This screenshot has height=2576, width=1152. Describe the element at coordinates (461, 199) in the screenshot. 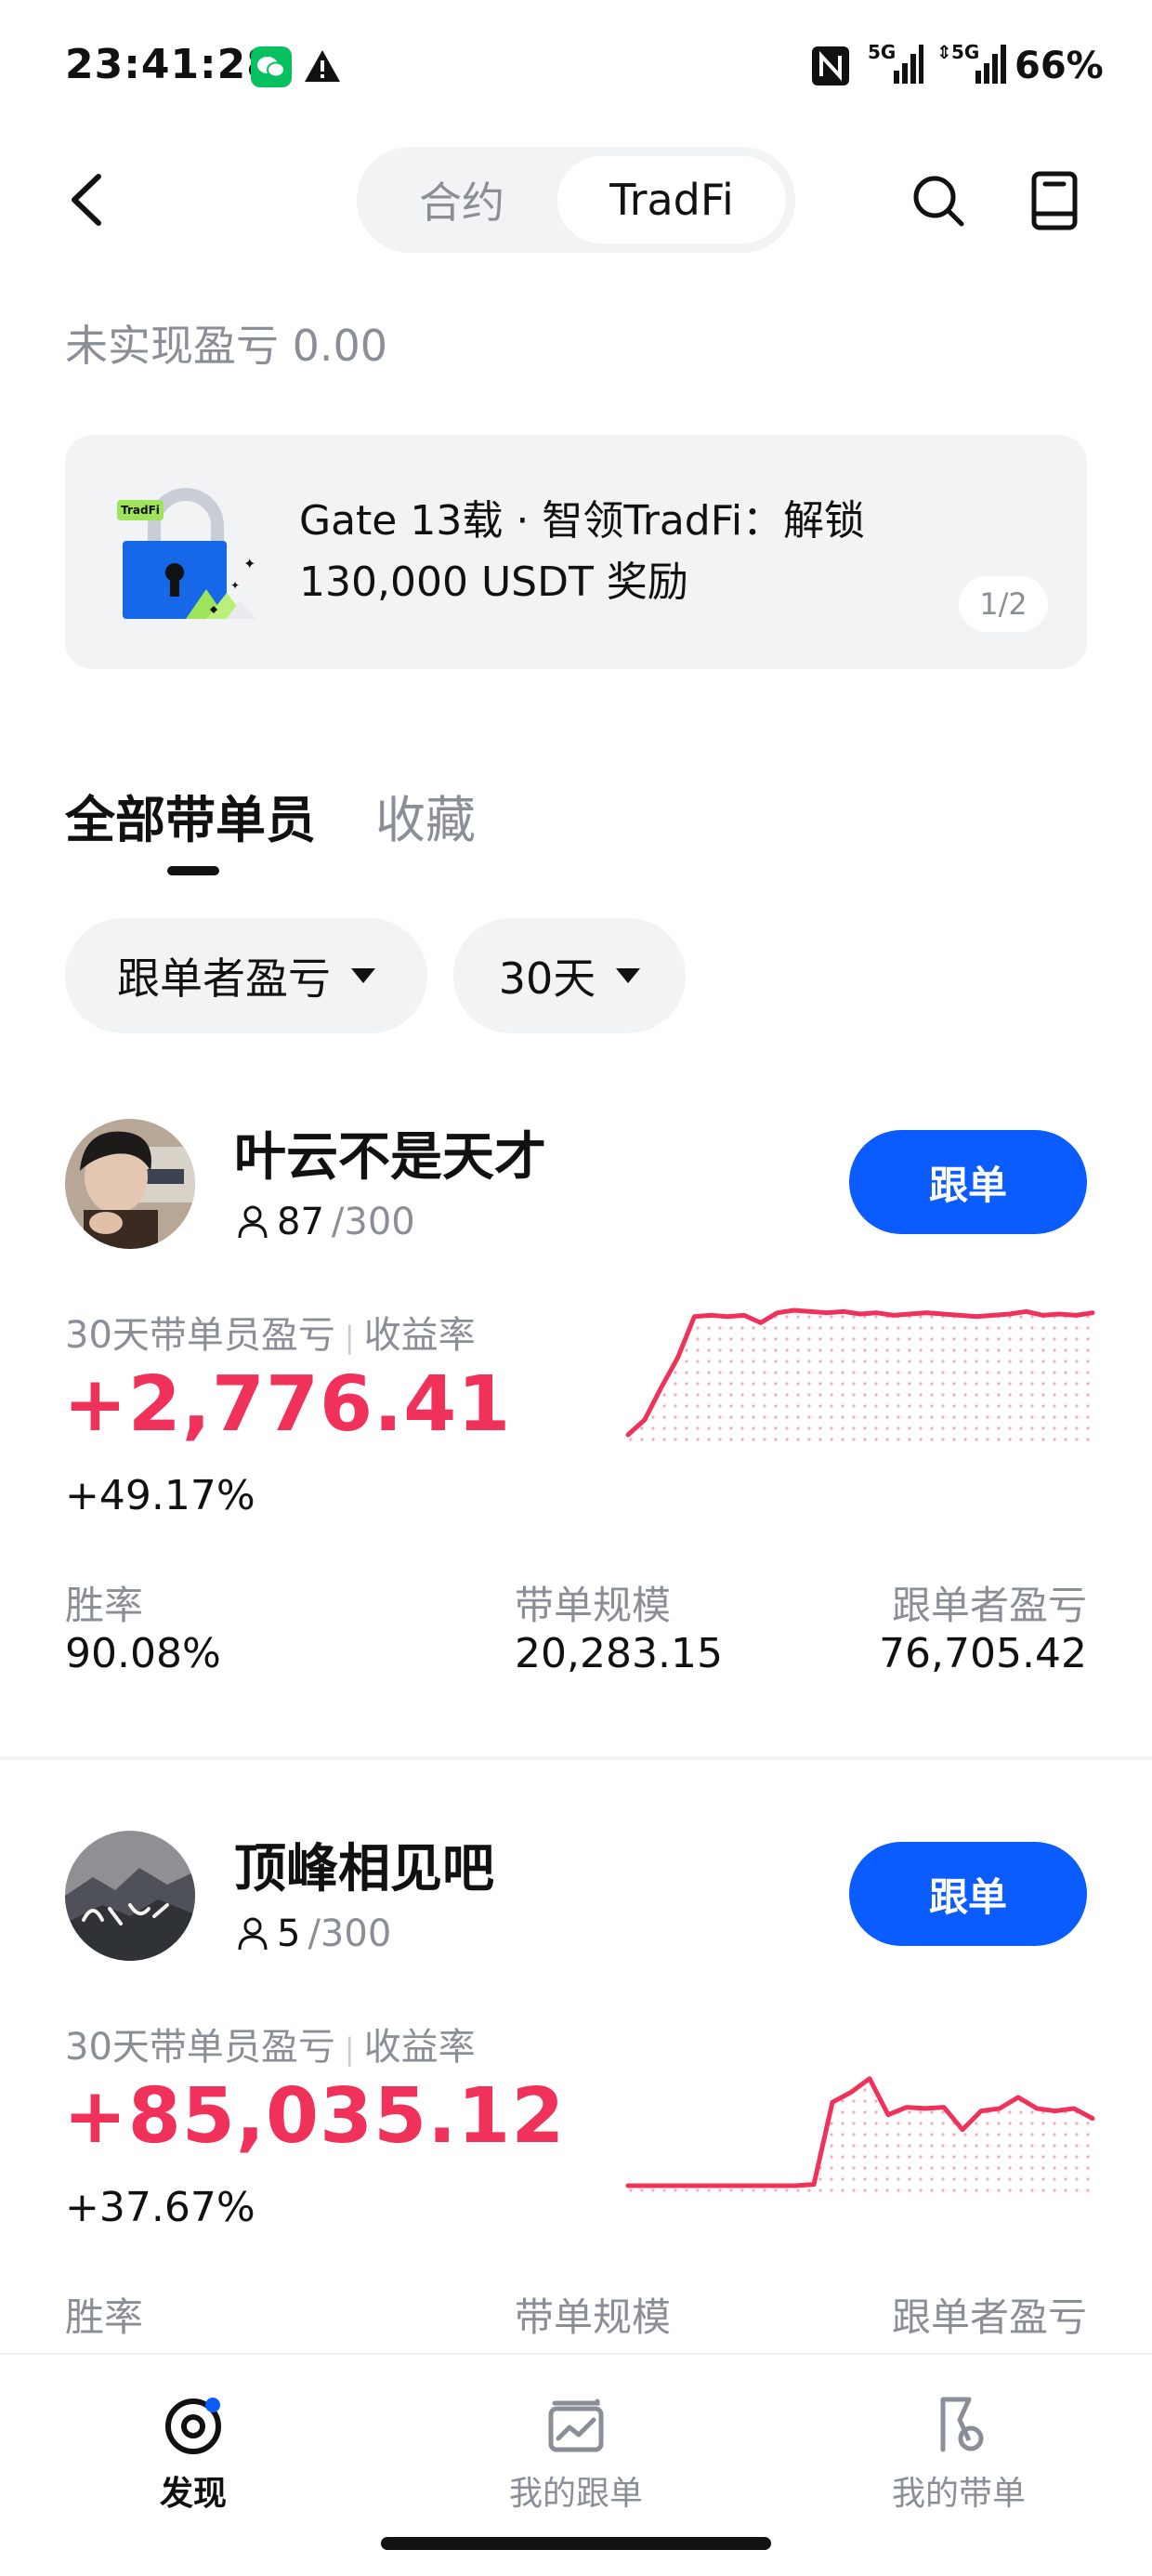

I see `tab-contract: 合约` at that location.